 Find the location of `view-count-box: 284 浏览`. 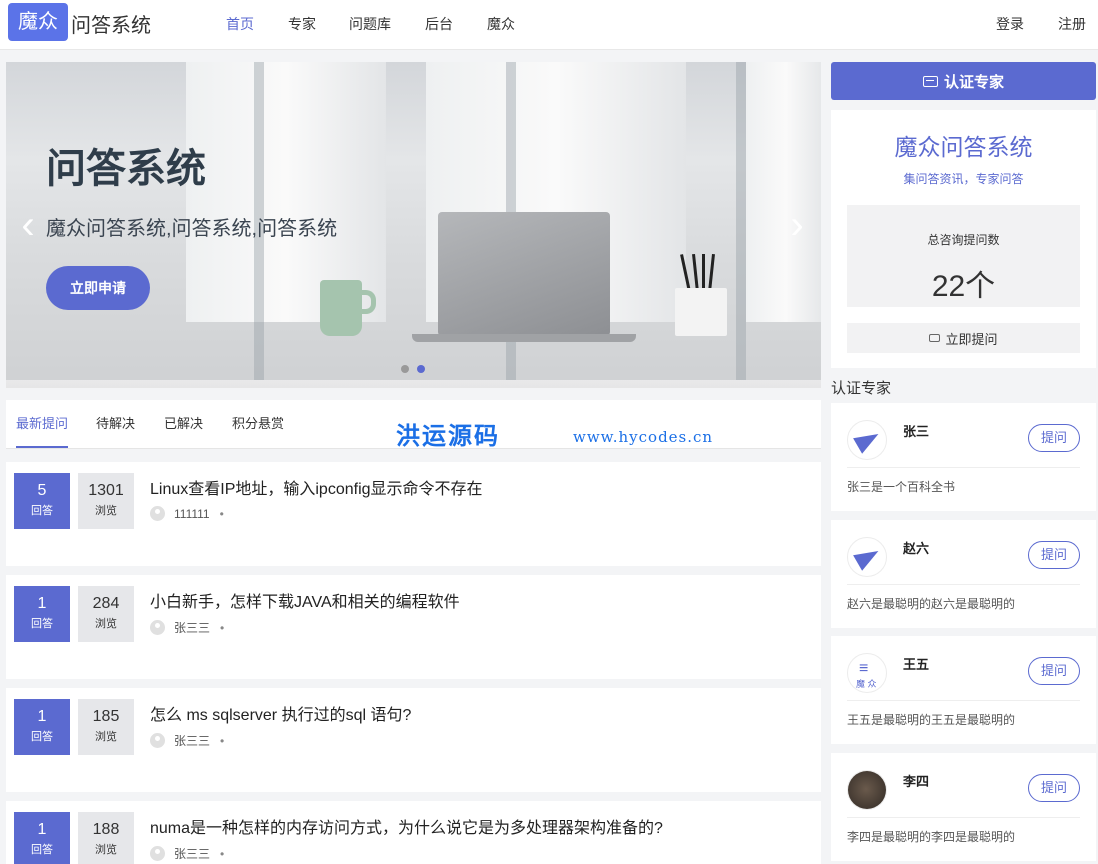

view-count-box: 284 浏览 is located at coordinates (106, 614).